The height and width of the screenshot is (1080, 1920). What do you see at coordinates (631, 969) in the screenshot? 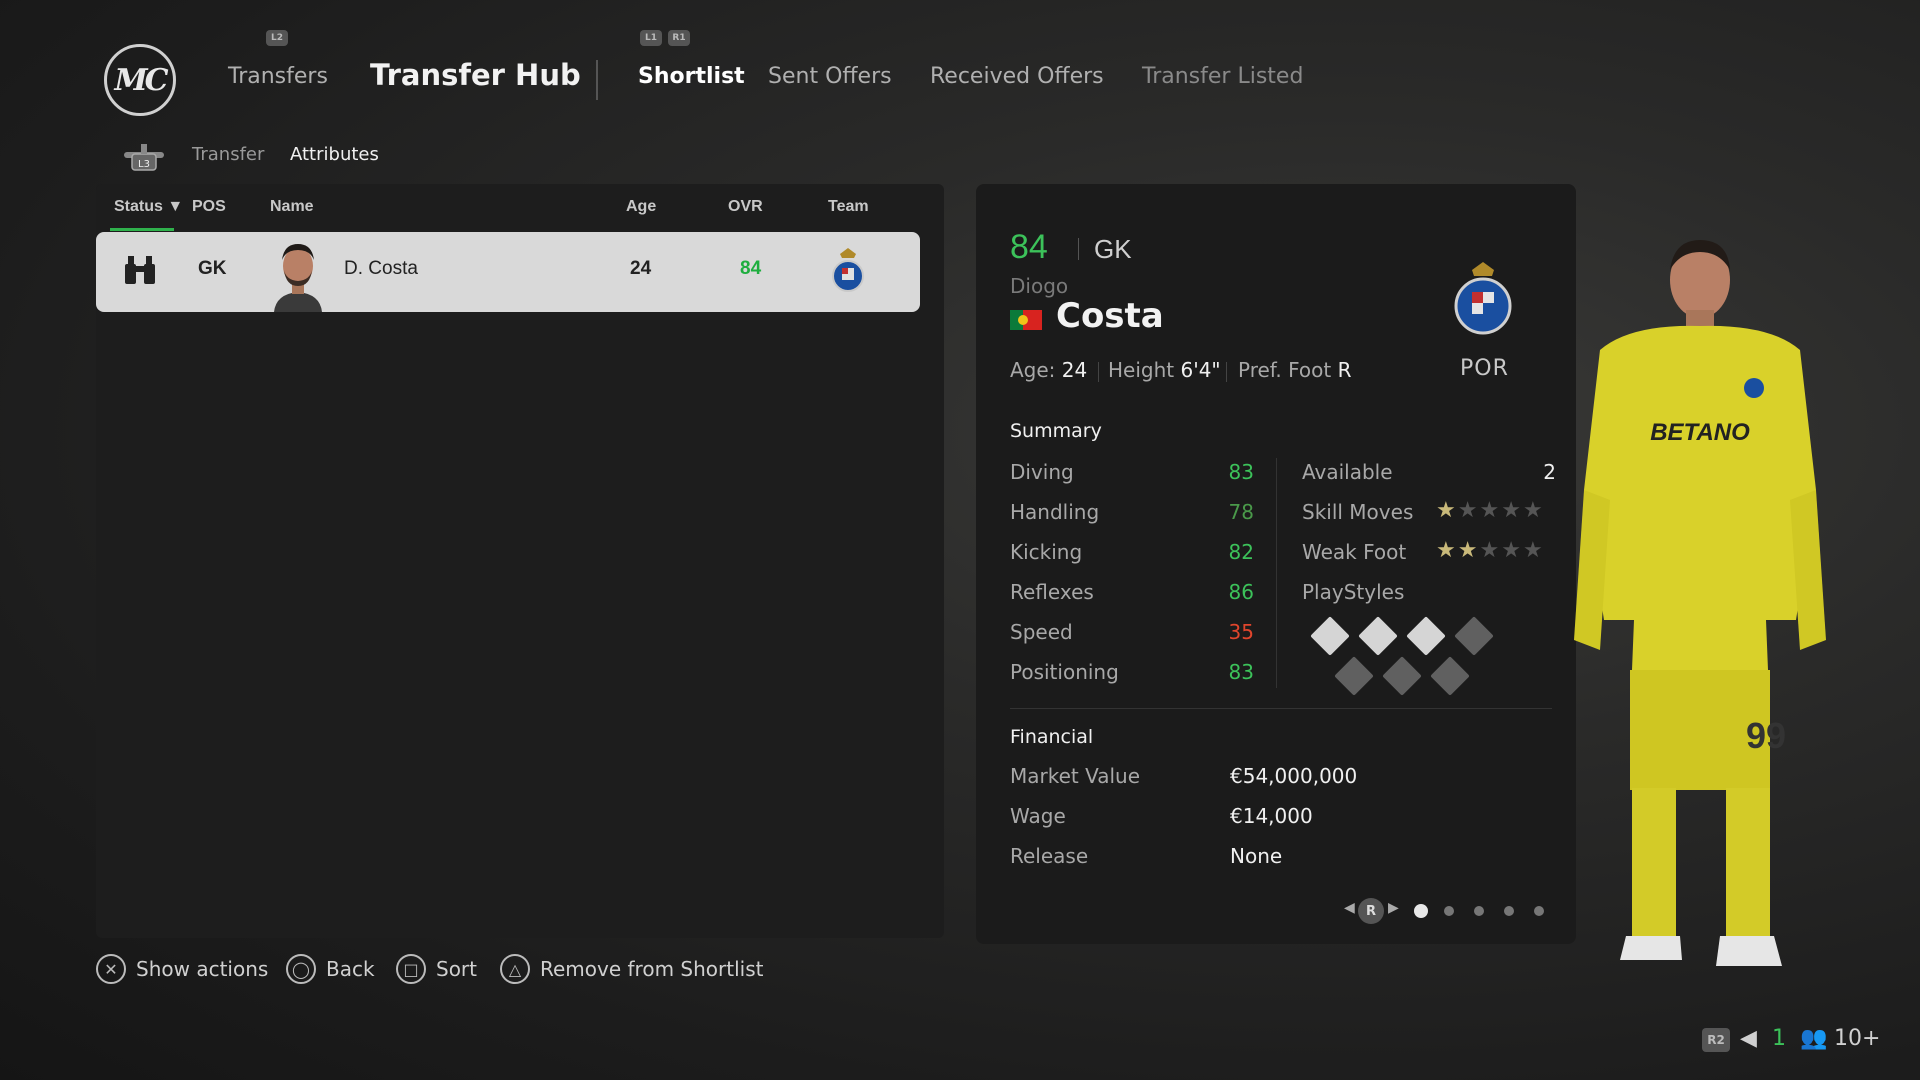
I see `remove-from-shortlist-hint: △ Remove from Shortlist` at bounding box center [631, 969].